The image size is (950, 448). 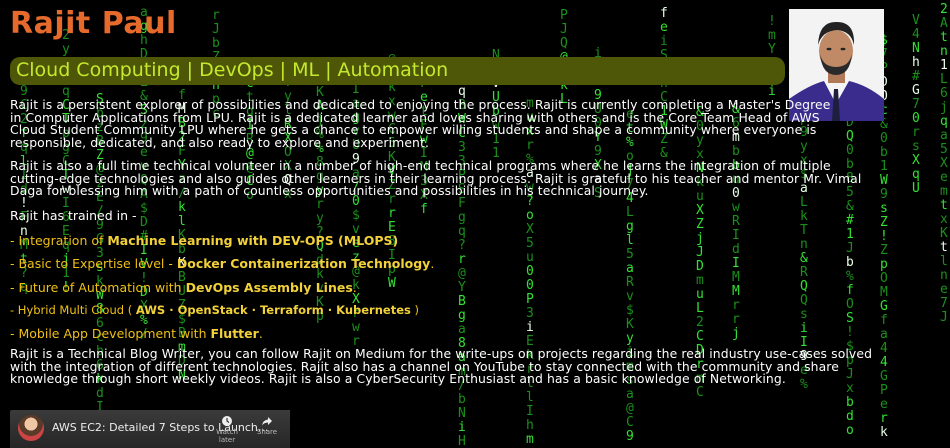 I want to click on skill-highlight: Docker Containerization Technology, so click(x=303, y=263).